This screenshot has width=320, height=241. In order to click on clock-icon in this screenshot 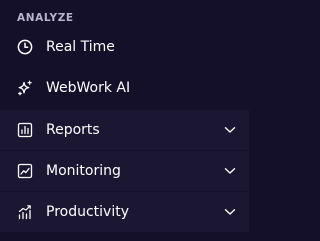, I will do `click(25, 47)`.